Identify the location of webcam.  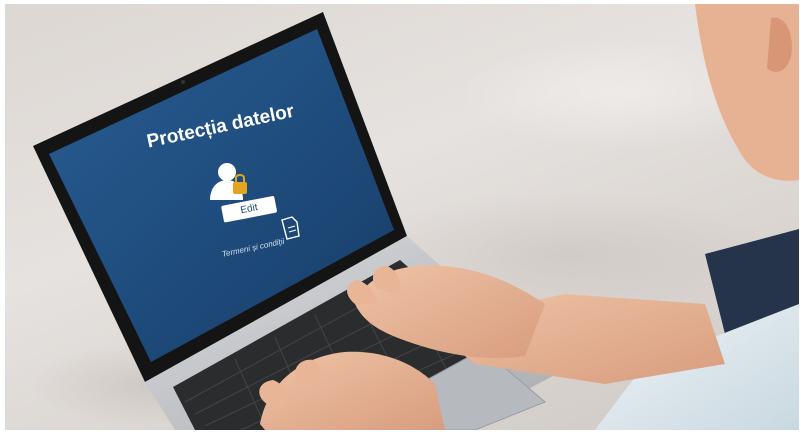
(183, 82).